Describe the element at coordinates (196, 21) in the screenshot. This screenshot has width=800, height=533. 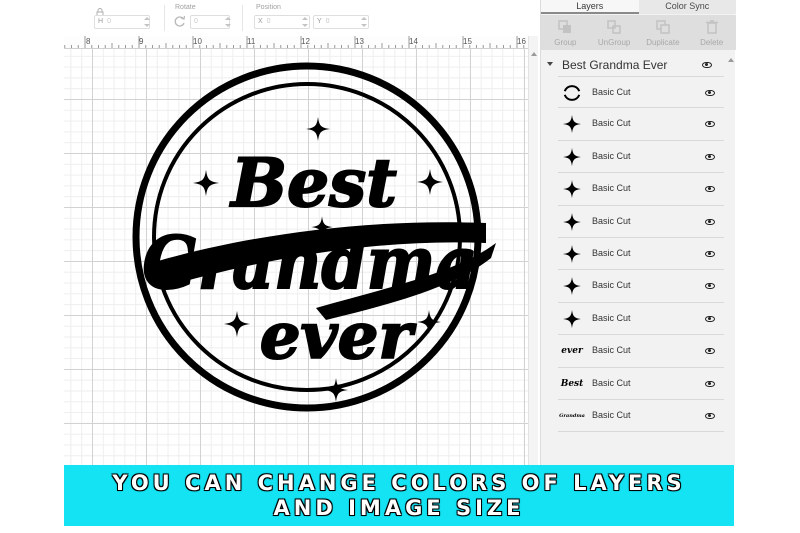
I see `rotate-value: 0` at that location.